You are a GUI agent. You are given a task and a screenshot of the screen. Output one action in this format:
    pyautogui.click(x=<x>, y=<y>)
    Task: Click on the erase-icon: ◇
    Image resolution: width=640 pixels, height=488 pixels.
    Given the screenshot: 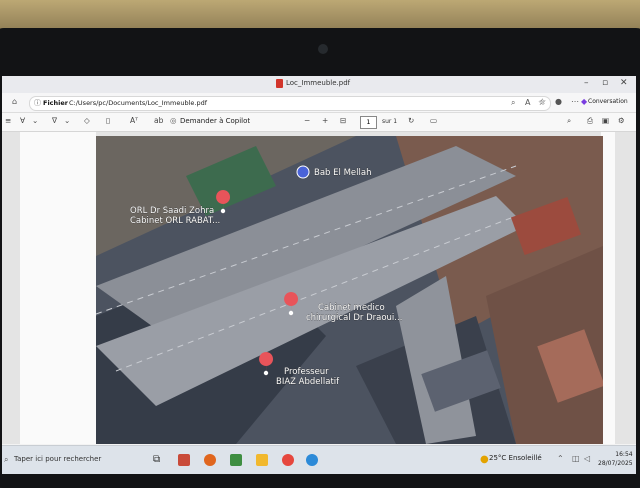 What is the action you would take?
    pyautogui.click(x=87, y=120)
    